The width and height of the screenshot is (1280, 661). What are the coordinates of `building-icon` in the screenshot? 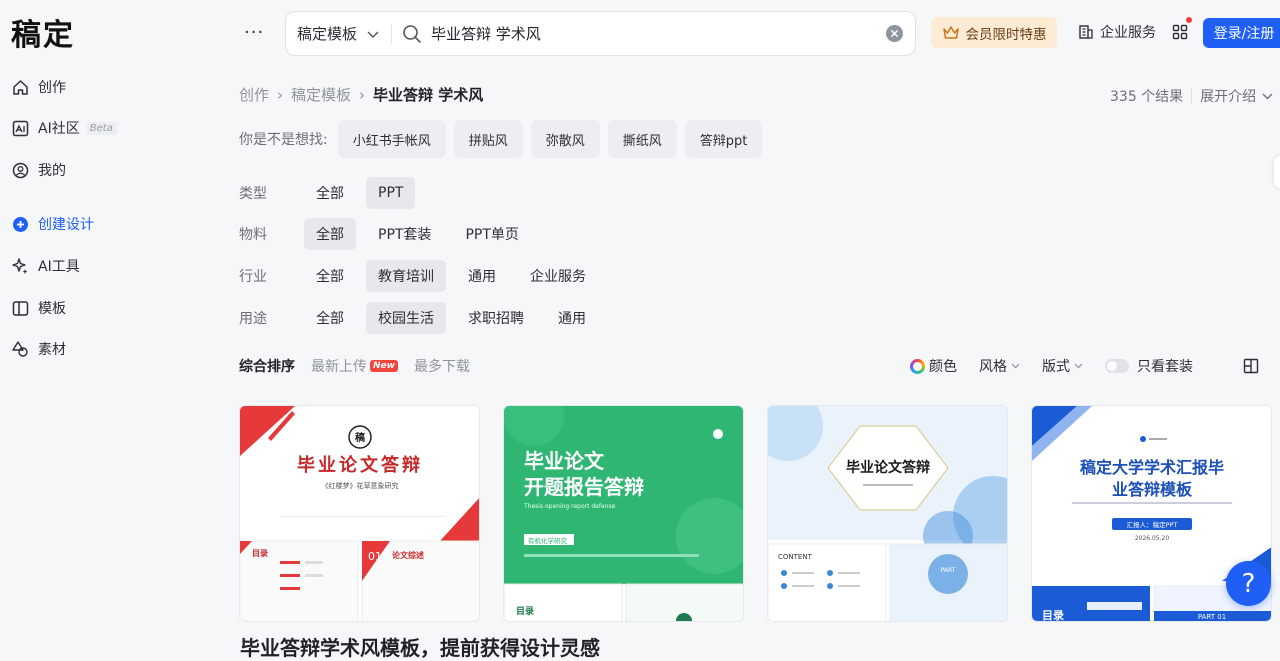 It's located at (1086, 32).